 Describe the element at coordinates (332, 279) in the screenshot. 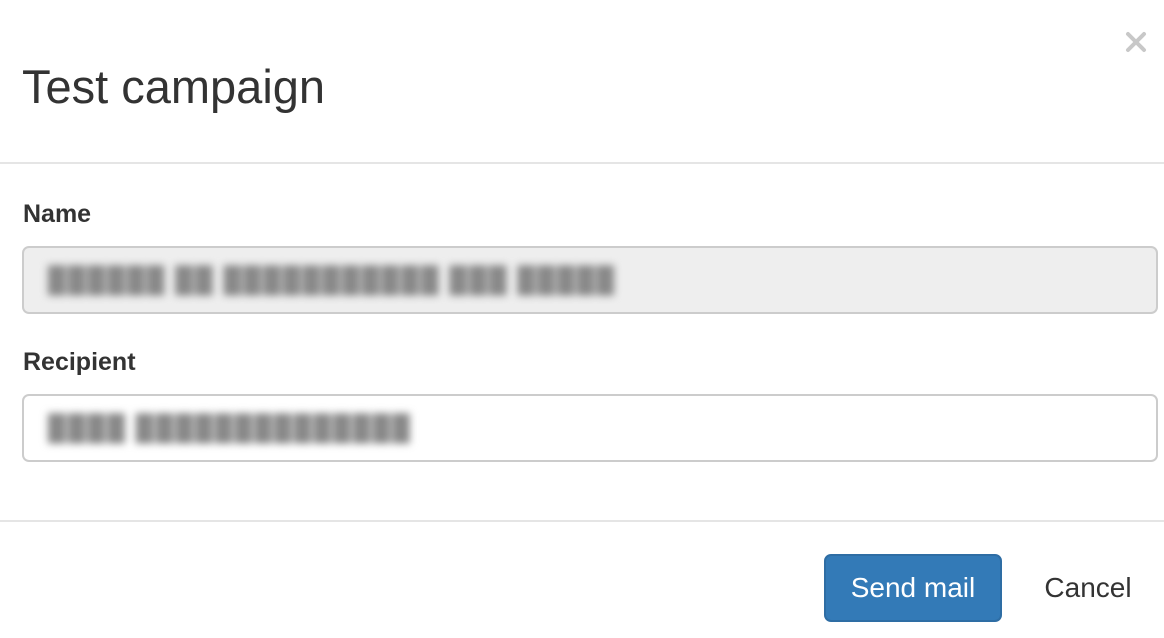

I see `name-value: ██████ ██ ███████████ ███ █████` at that location.